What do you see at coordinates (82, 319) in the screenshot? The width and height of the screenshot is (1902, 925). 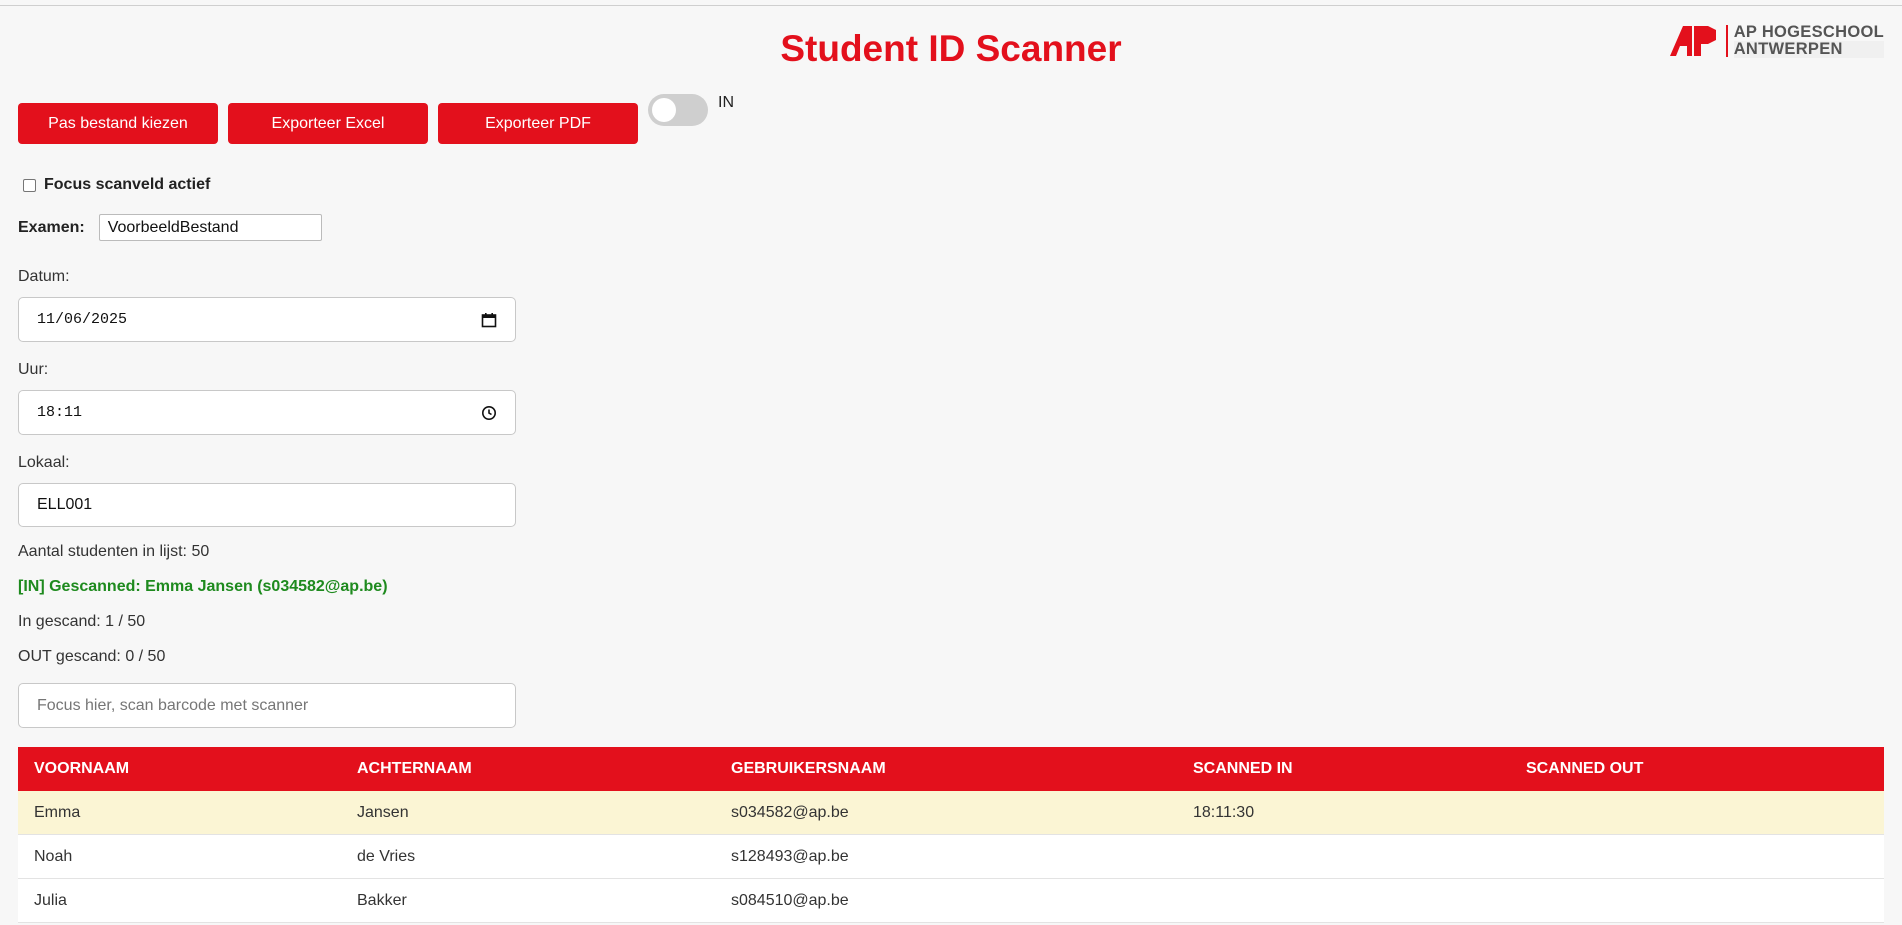 I see `datum-value: 11/06/2025` at bounding box center [82, 319].